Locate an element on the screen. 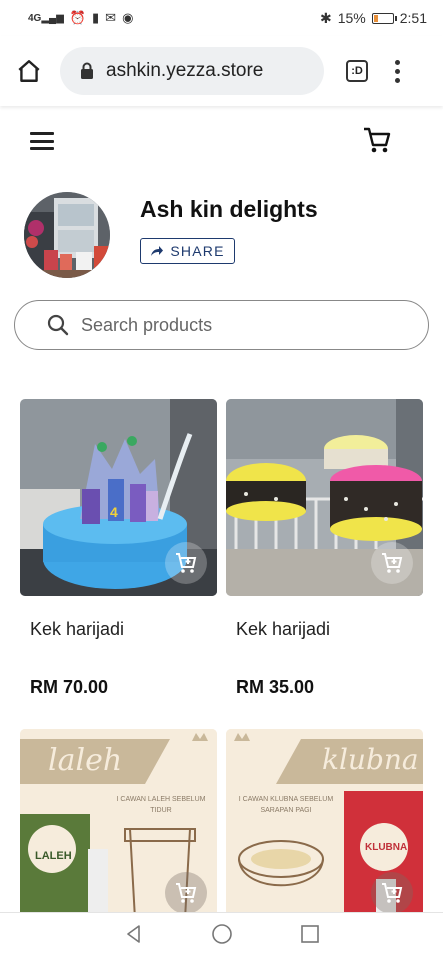 The image size is (443, 960). status-icons-left: 4G▂▄▆ ⏰ ▮ ✉ ◉ is located at coordinates (80, 18).